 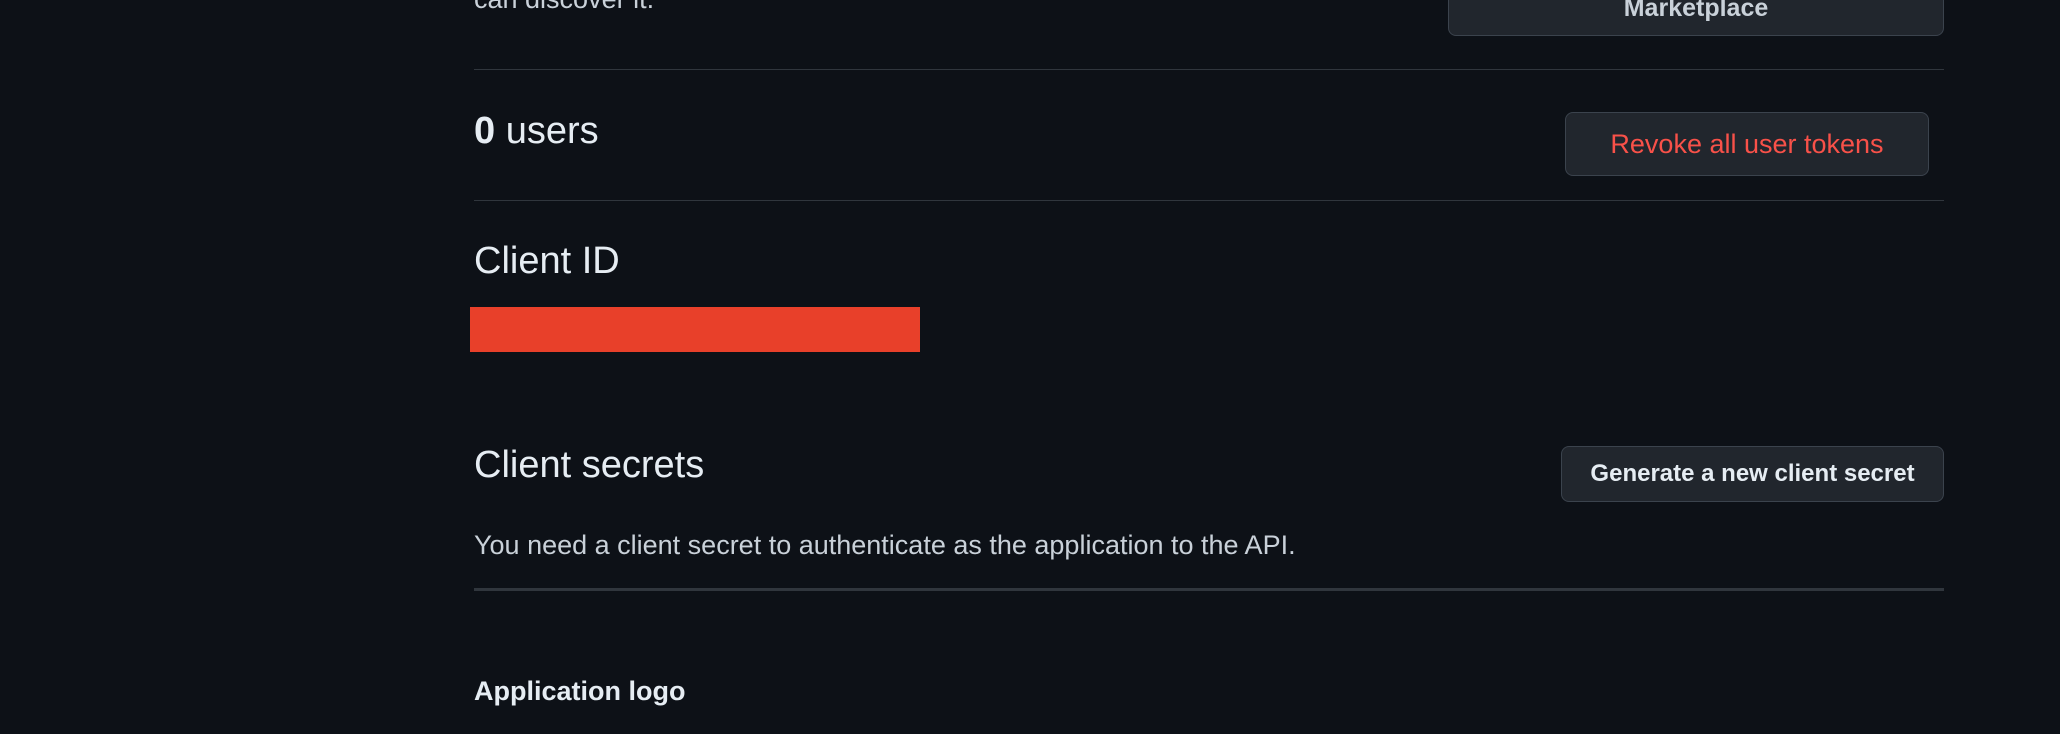 What do you see at coordinates (580, 691) in the screenshot?
I see `application-logo-heading: Application logo` at bounding box center [580, 691].